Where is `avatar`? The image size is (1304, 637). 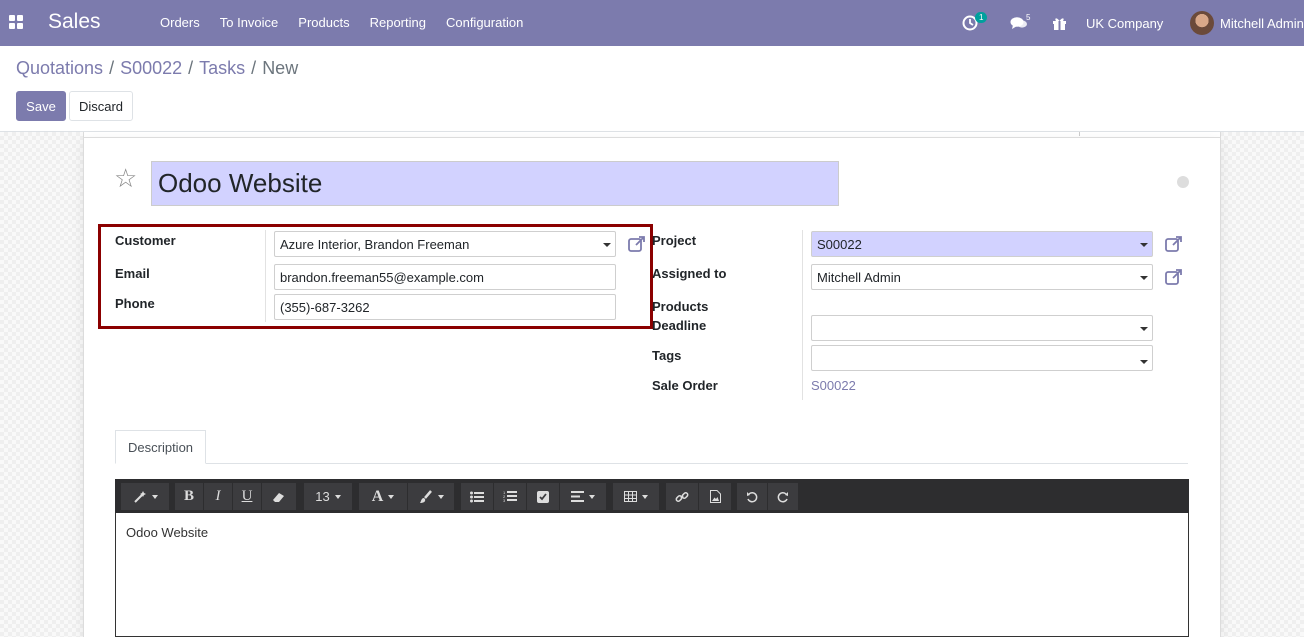 avatar is located at coordinates (1202, 23).